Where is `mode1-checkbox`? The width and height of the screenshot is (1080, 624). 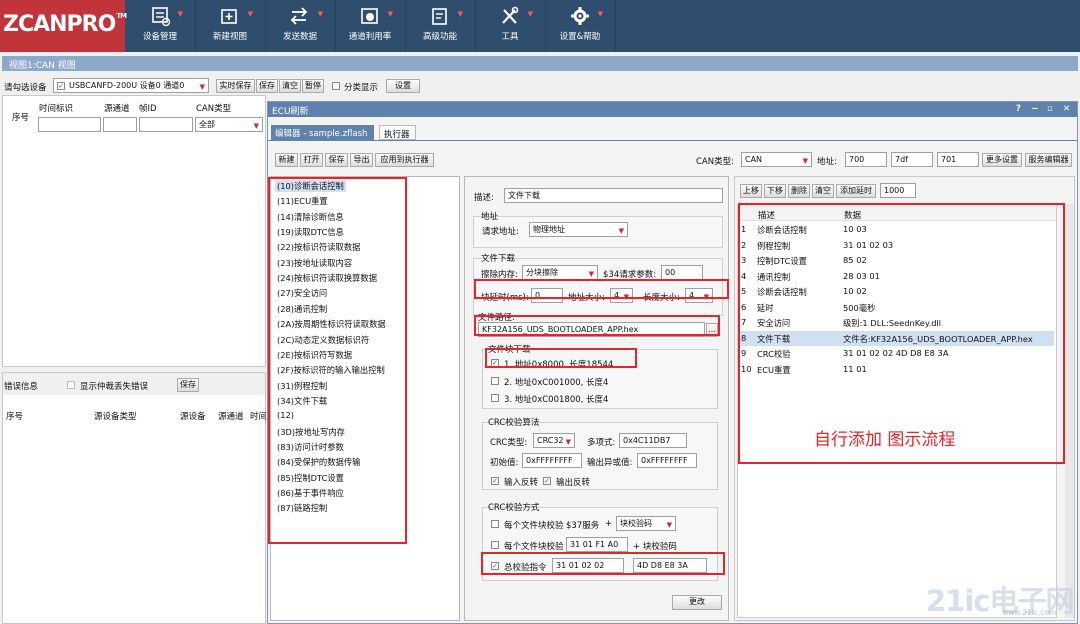
mode1-checkbox is located at coordinates (495, 524).